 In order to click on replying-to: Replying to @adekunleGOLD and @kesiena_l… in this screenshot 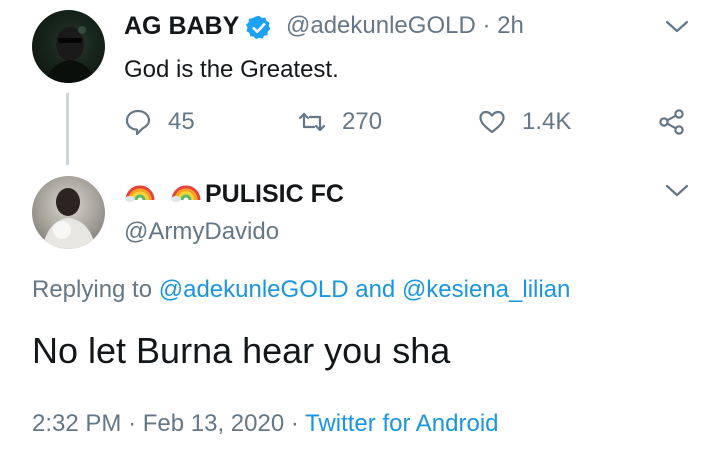, I will do `click(301, 290)`.